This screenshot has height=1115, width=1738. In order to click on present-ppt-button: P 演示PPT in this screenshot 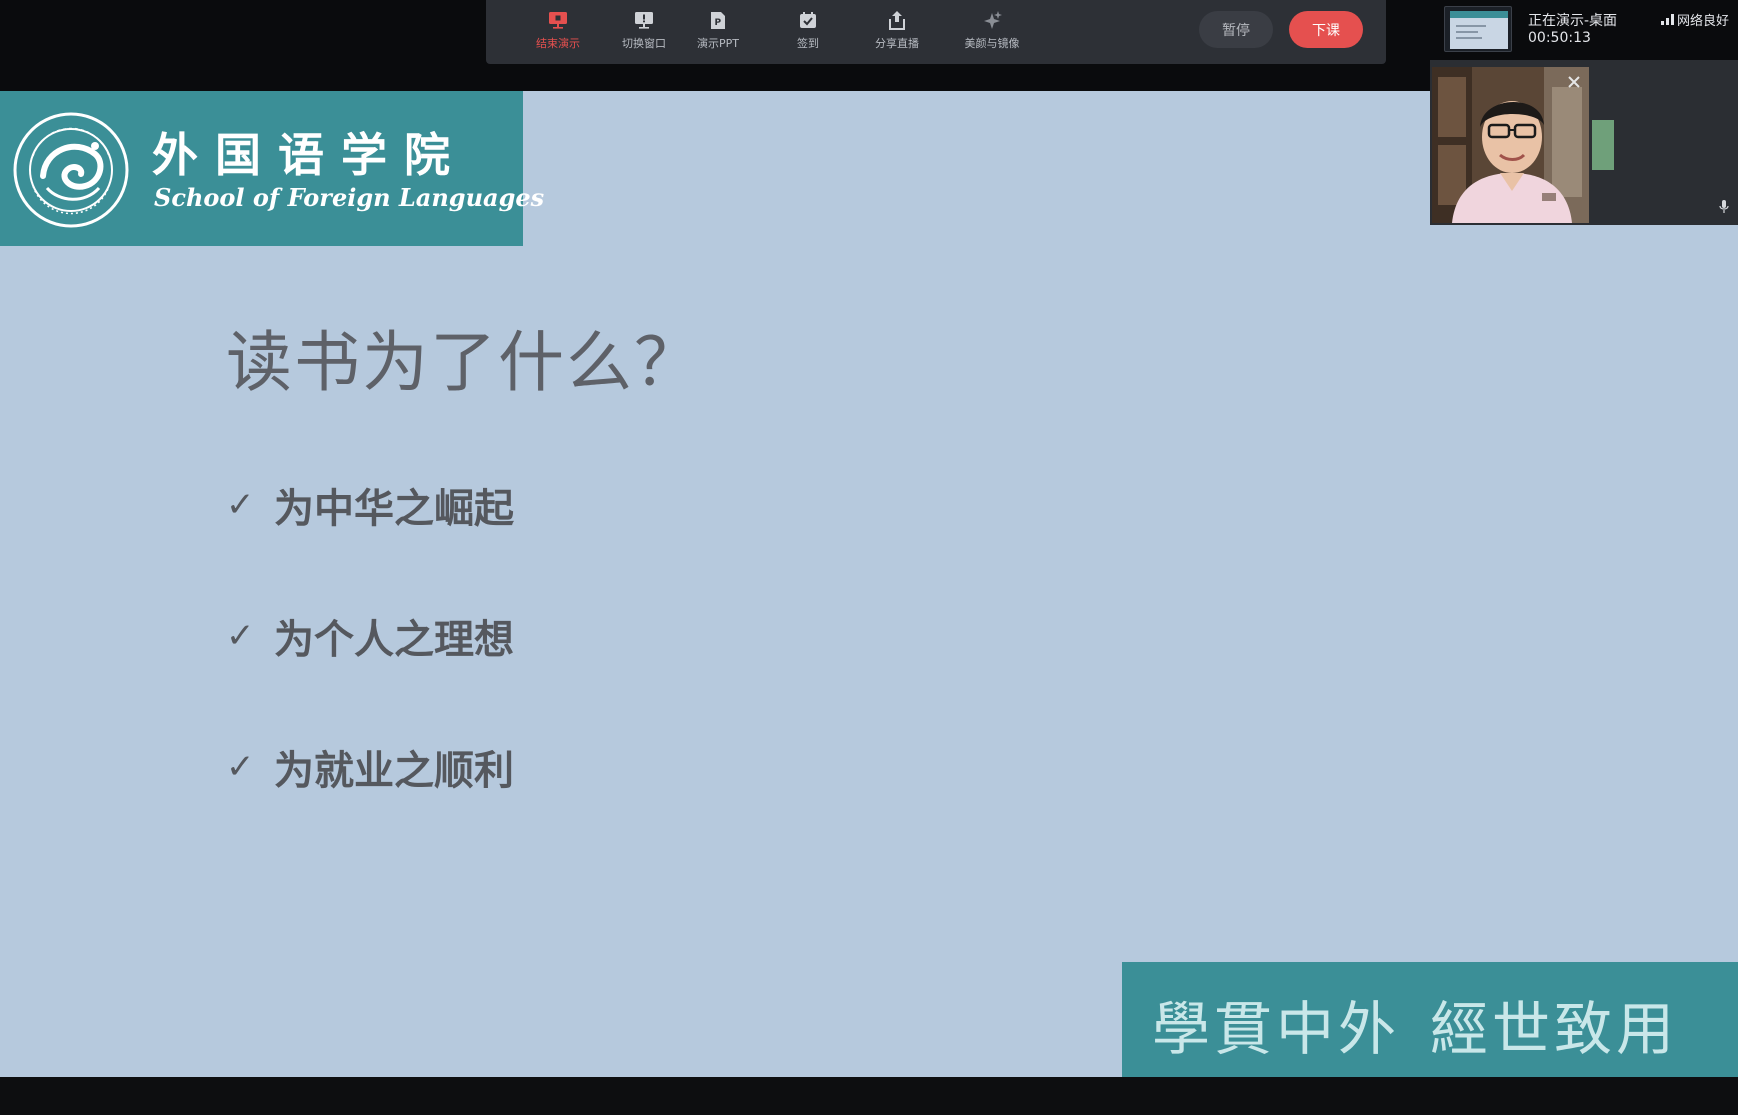, I will do `click(718, 33)`.